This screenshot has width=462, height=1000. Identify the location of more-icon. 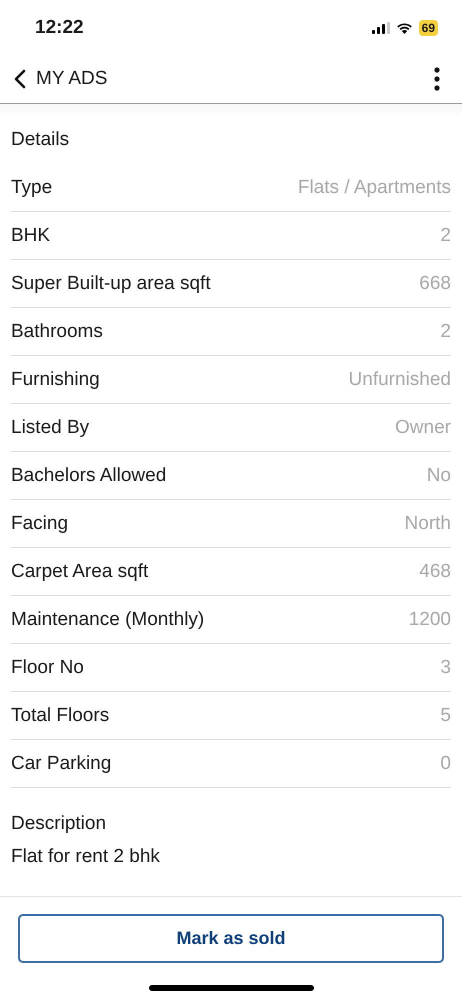
(437, 79).